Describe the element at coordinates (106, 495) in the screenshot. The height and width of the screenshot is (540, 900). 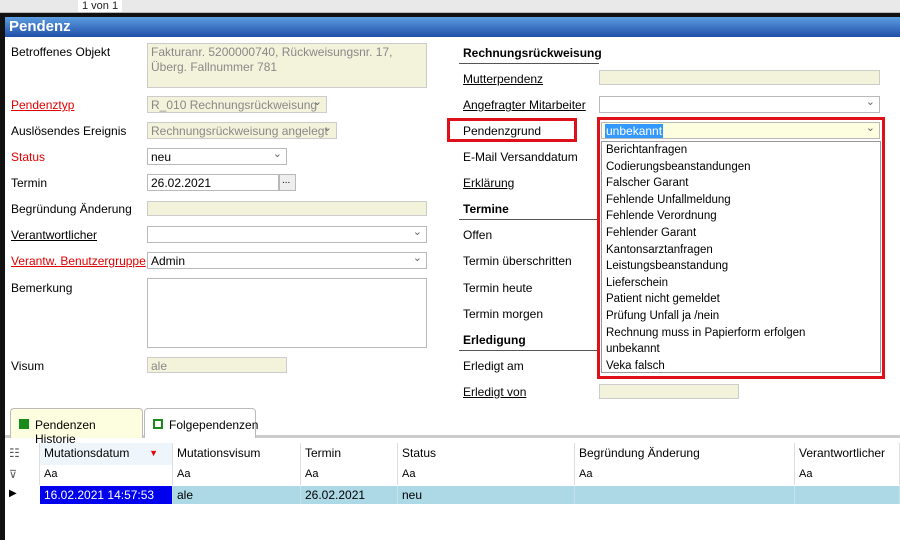
I see `table-cell: 16.02.2021 14:57:53` at that location.